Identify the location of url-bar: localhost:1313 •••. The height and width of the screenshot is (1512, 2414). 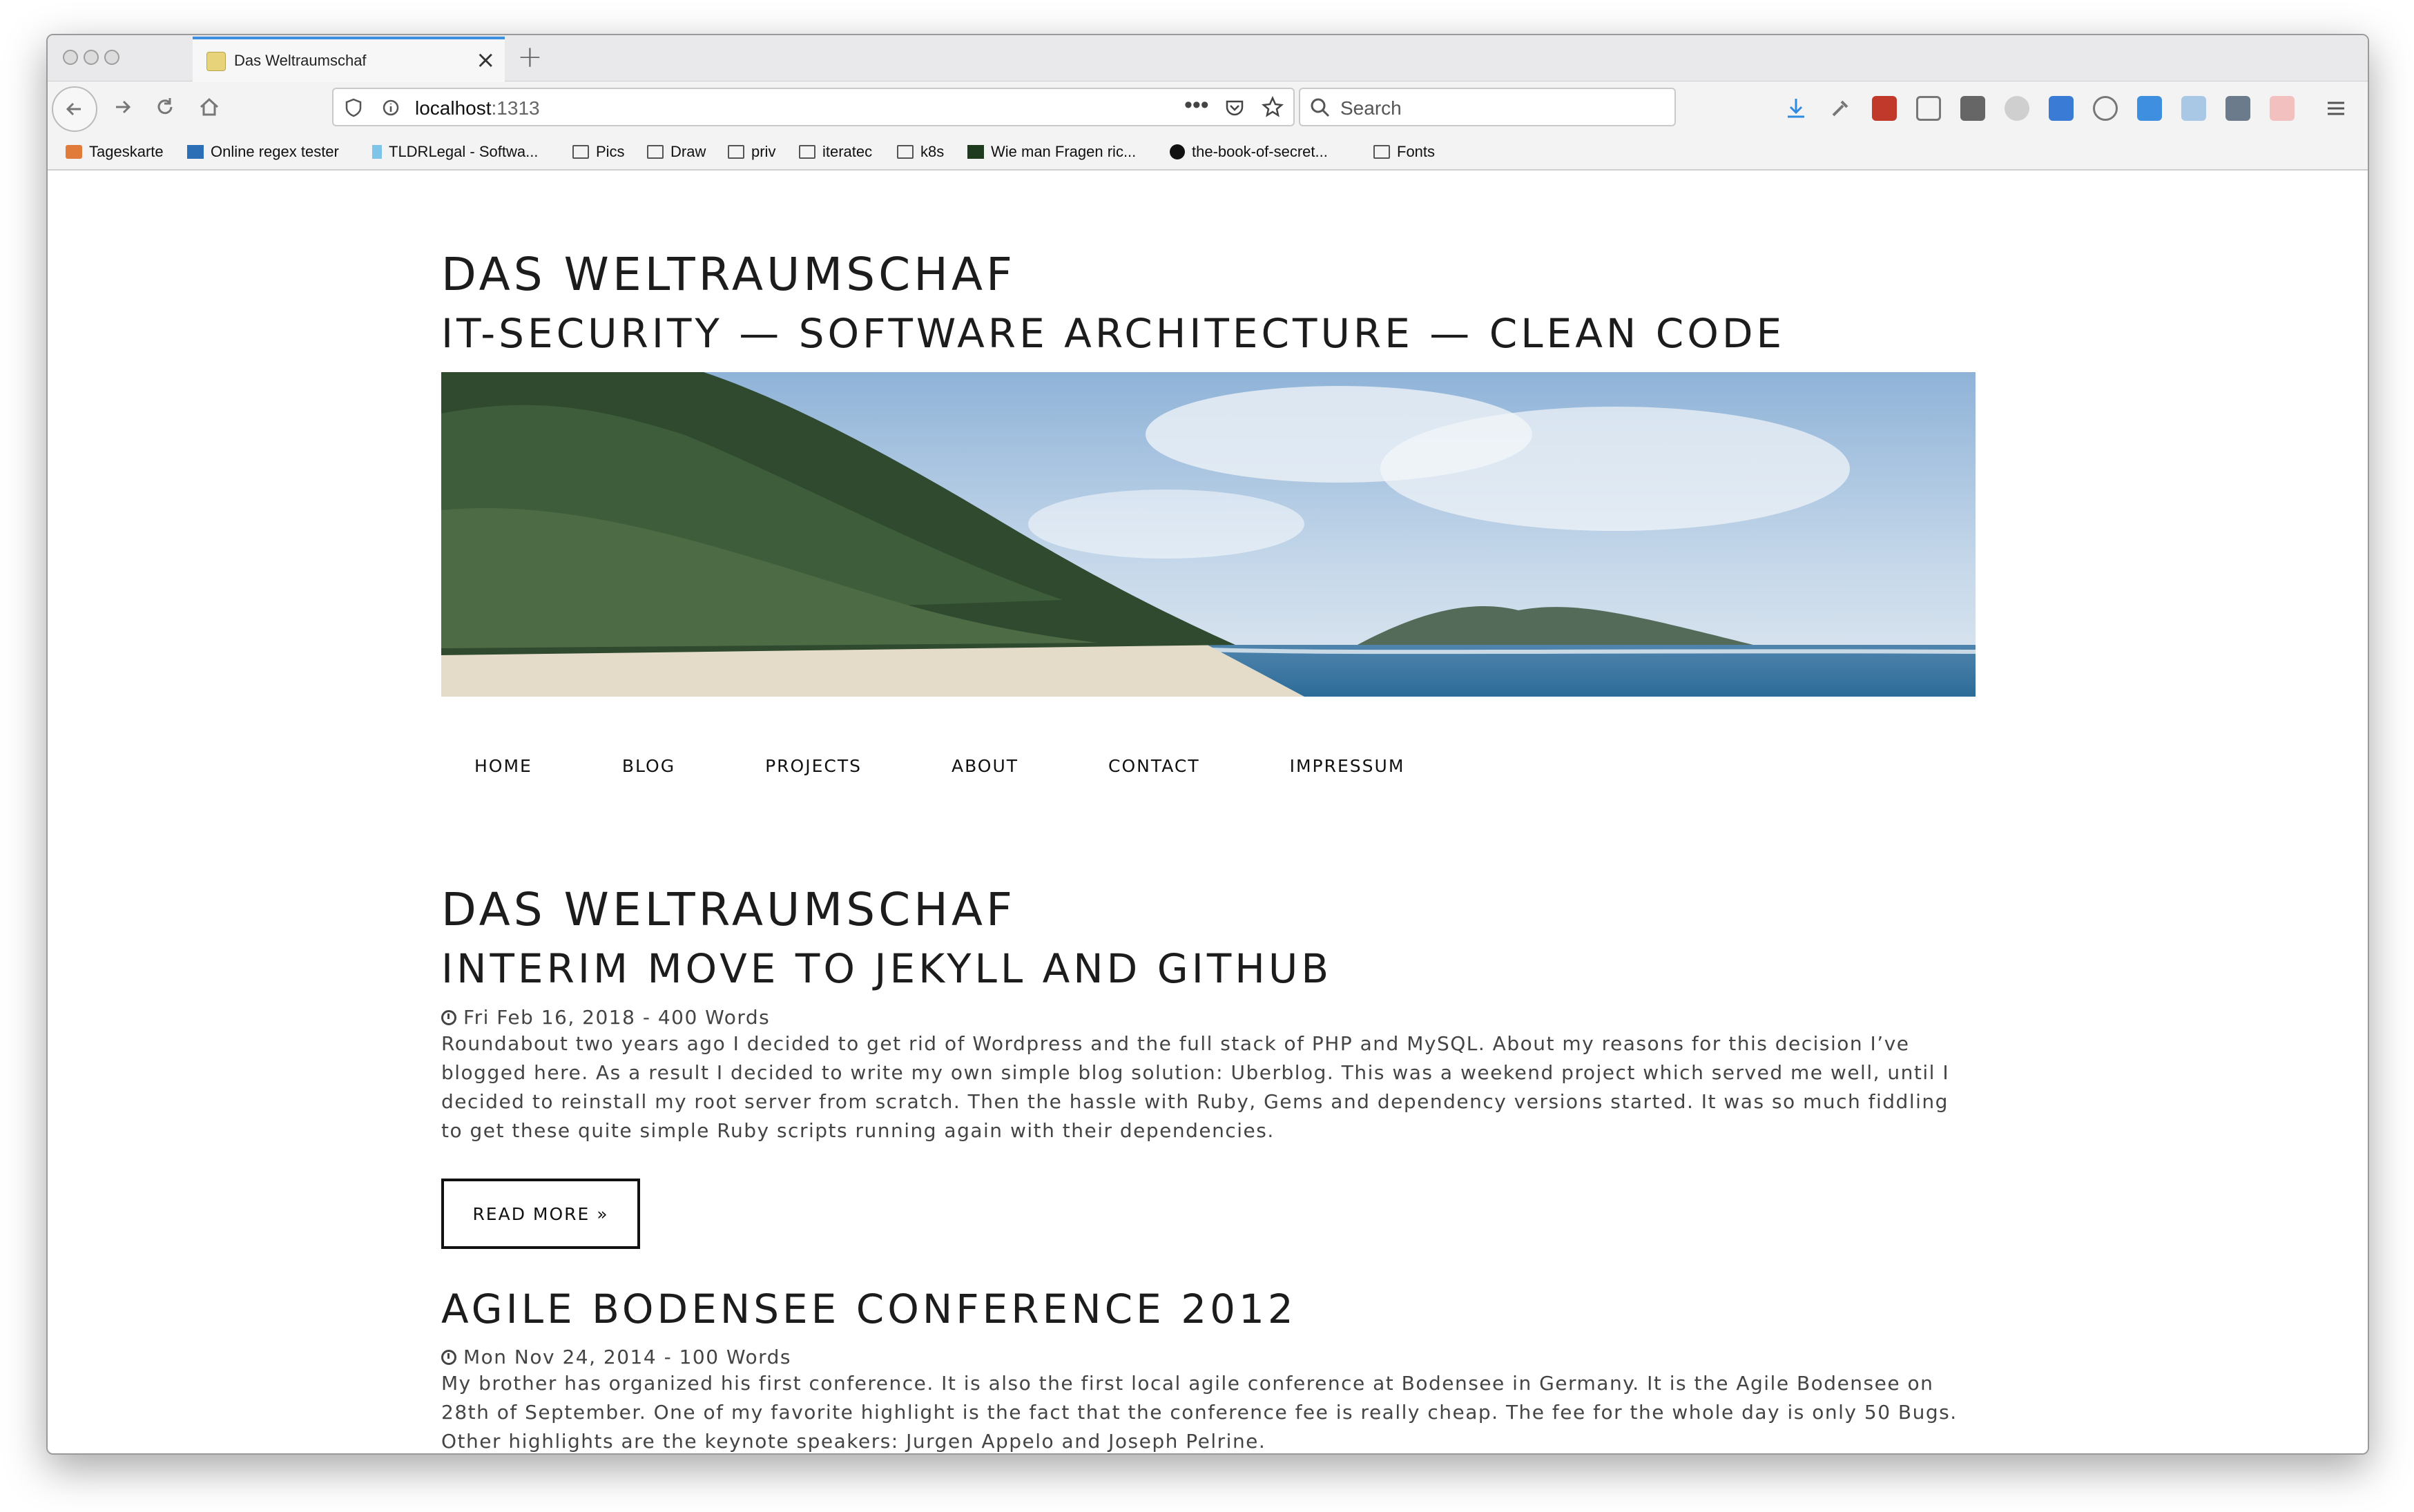
(813, 107).